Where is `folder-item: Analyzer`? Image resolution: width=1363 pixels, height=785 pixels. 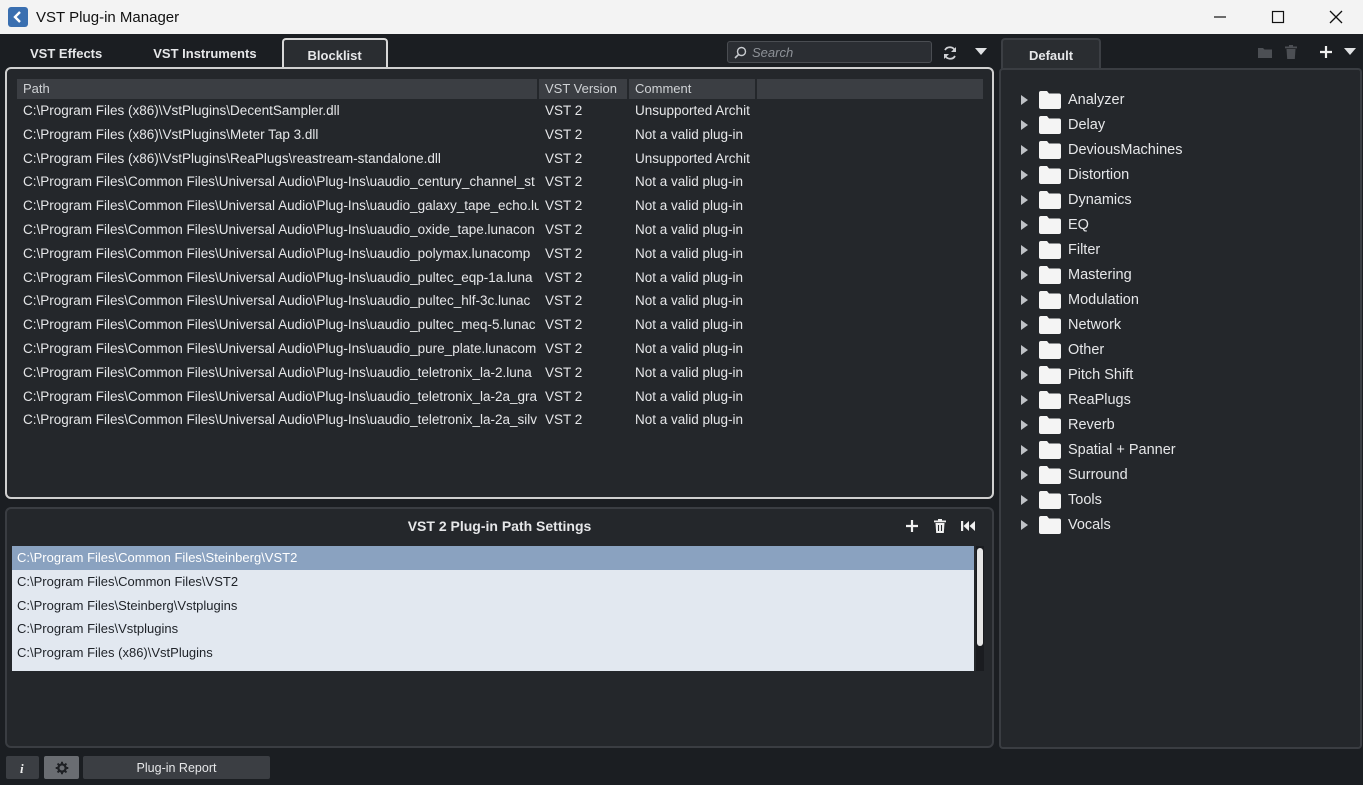 folder-item: Analyzer is located at coordinates (1100, 99).